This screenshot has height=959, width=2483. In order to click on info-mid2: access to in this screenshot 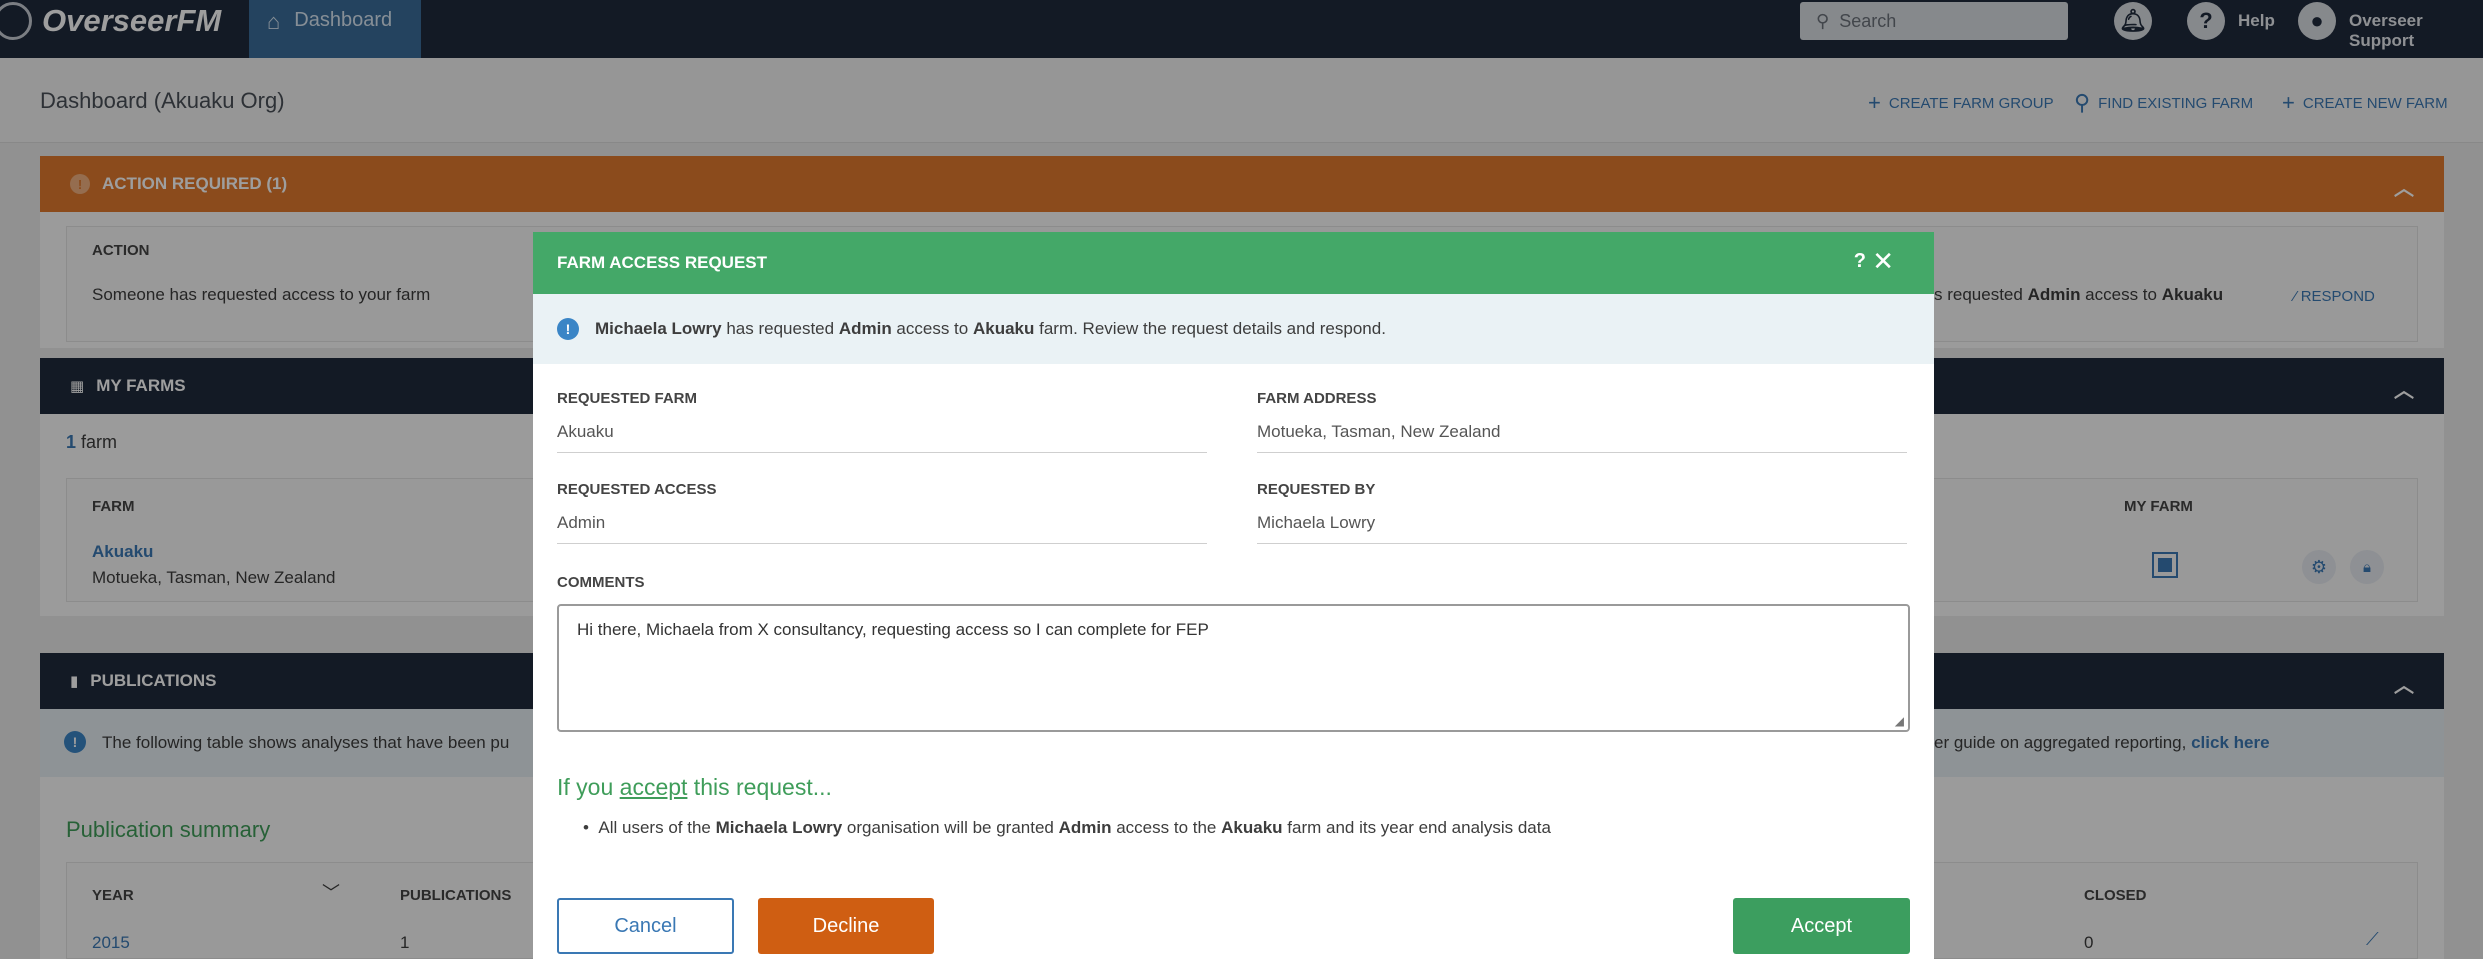, I will do `click(932, 328)`.